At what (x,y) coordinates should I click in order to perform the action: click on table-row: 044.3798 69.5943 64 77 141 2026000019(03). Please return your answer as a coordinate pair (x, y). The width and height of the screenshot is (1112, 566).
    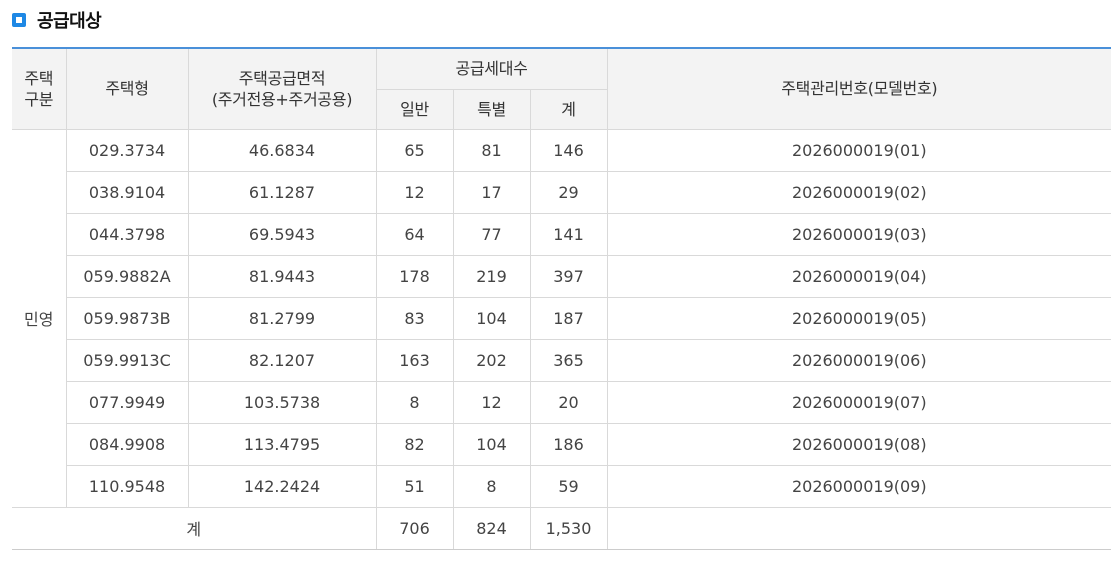
    Looking at the image, I should click on (562, 234).